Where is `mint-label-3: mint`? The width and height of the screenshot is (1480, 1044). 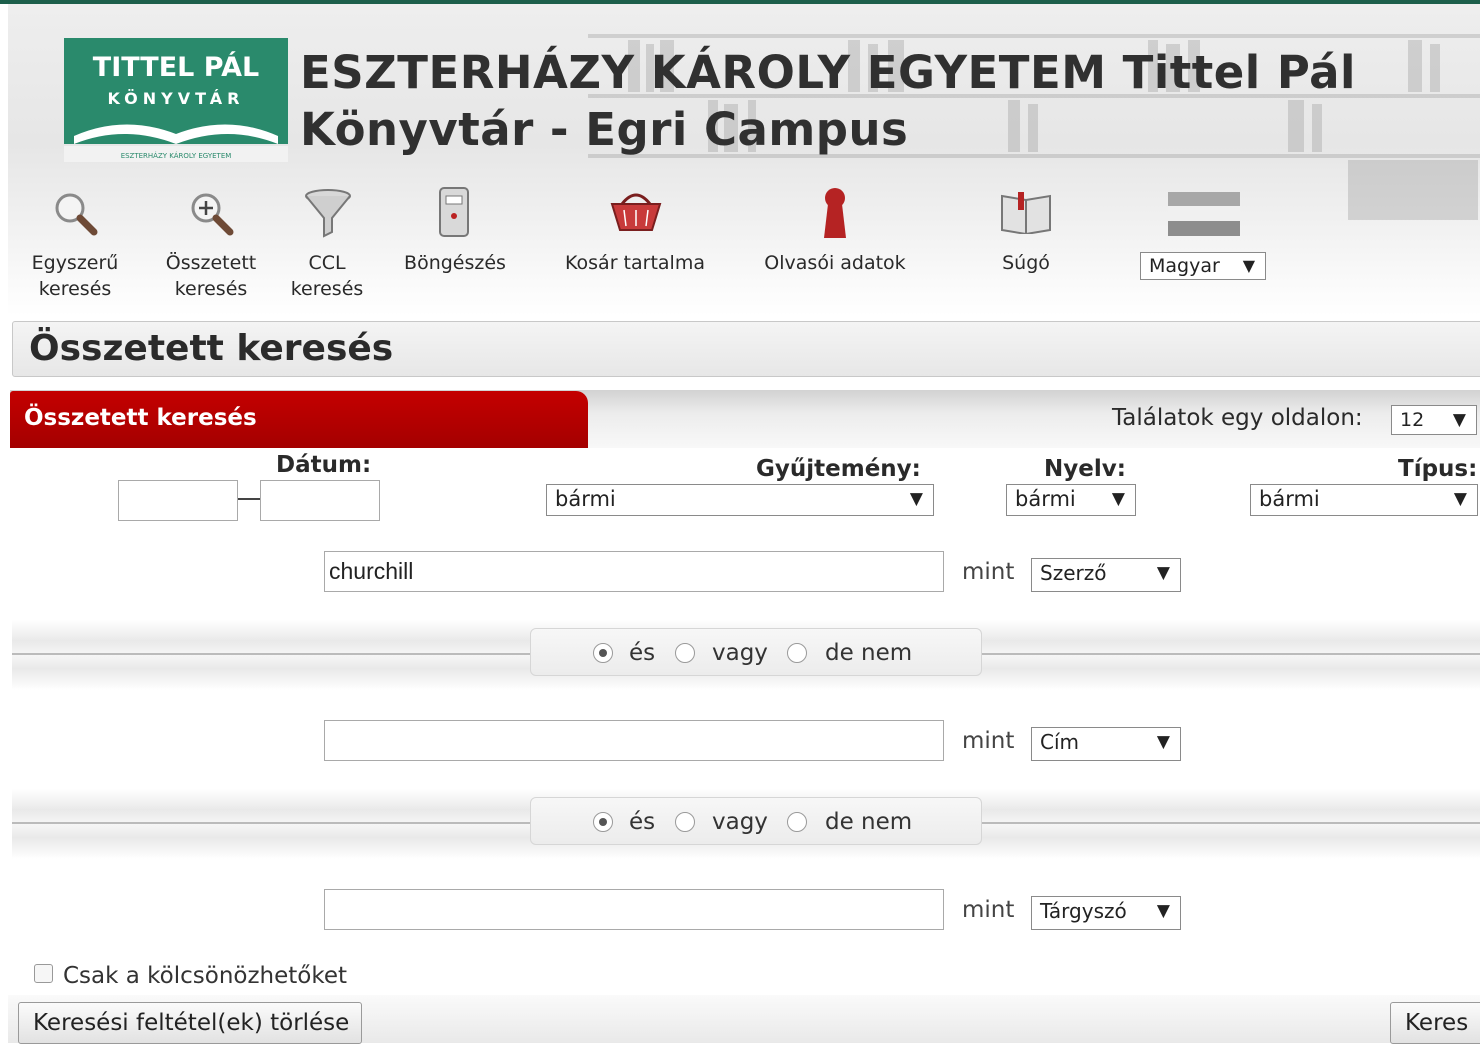
mint-label-3: mint is located at coordinates (988, 910).